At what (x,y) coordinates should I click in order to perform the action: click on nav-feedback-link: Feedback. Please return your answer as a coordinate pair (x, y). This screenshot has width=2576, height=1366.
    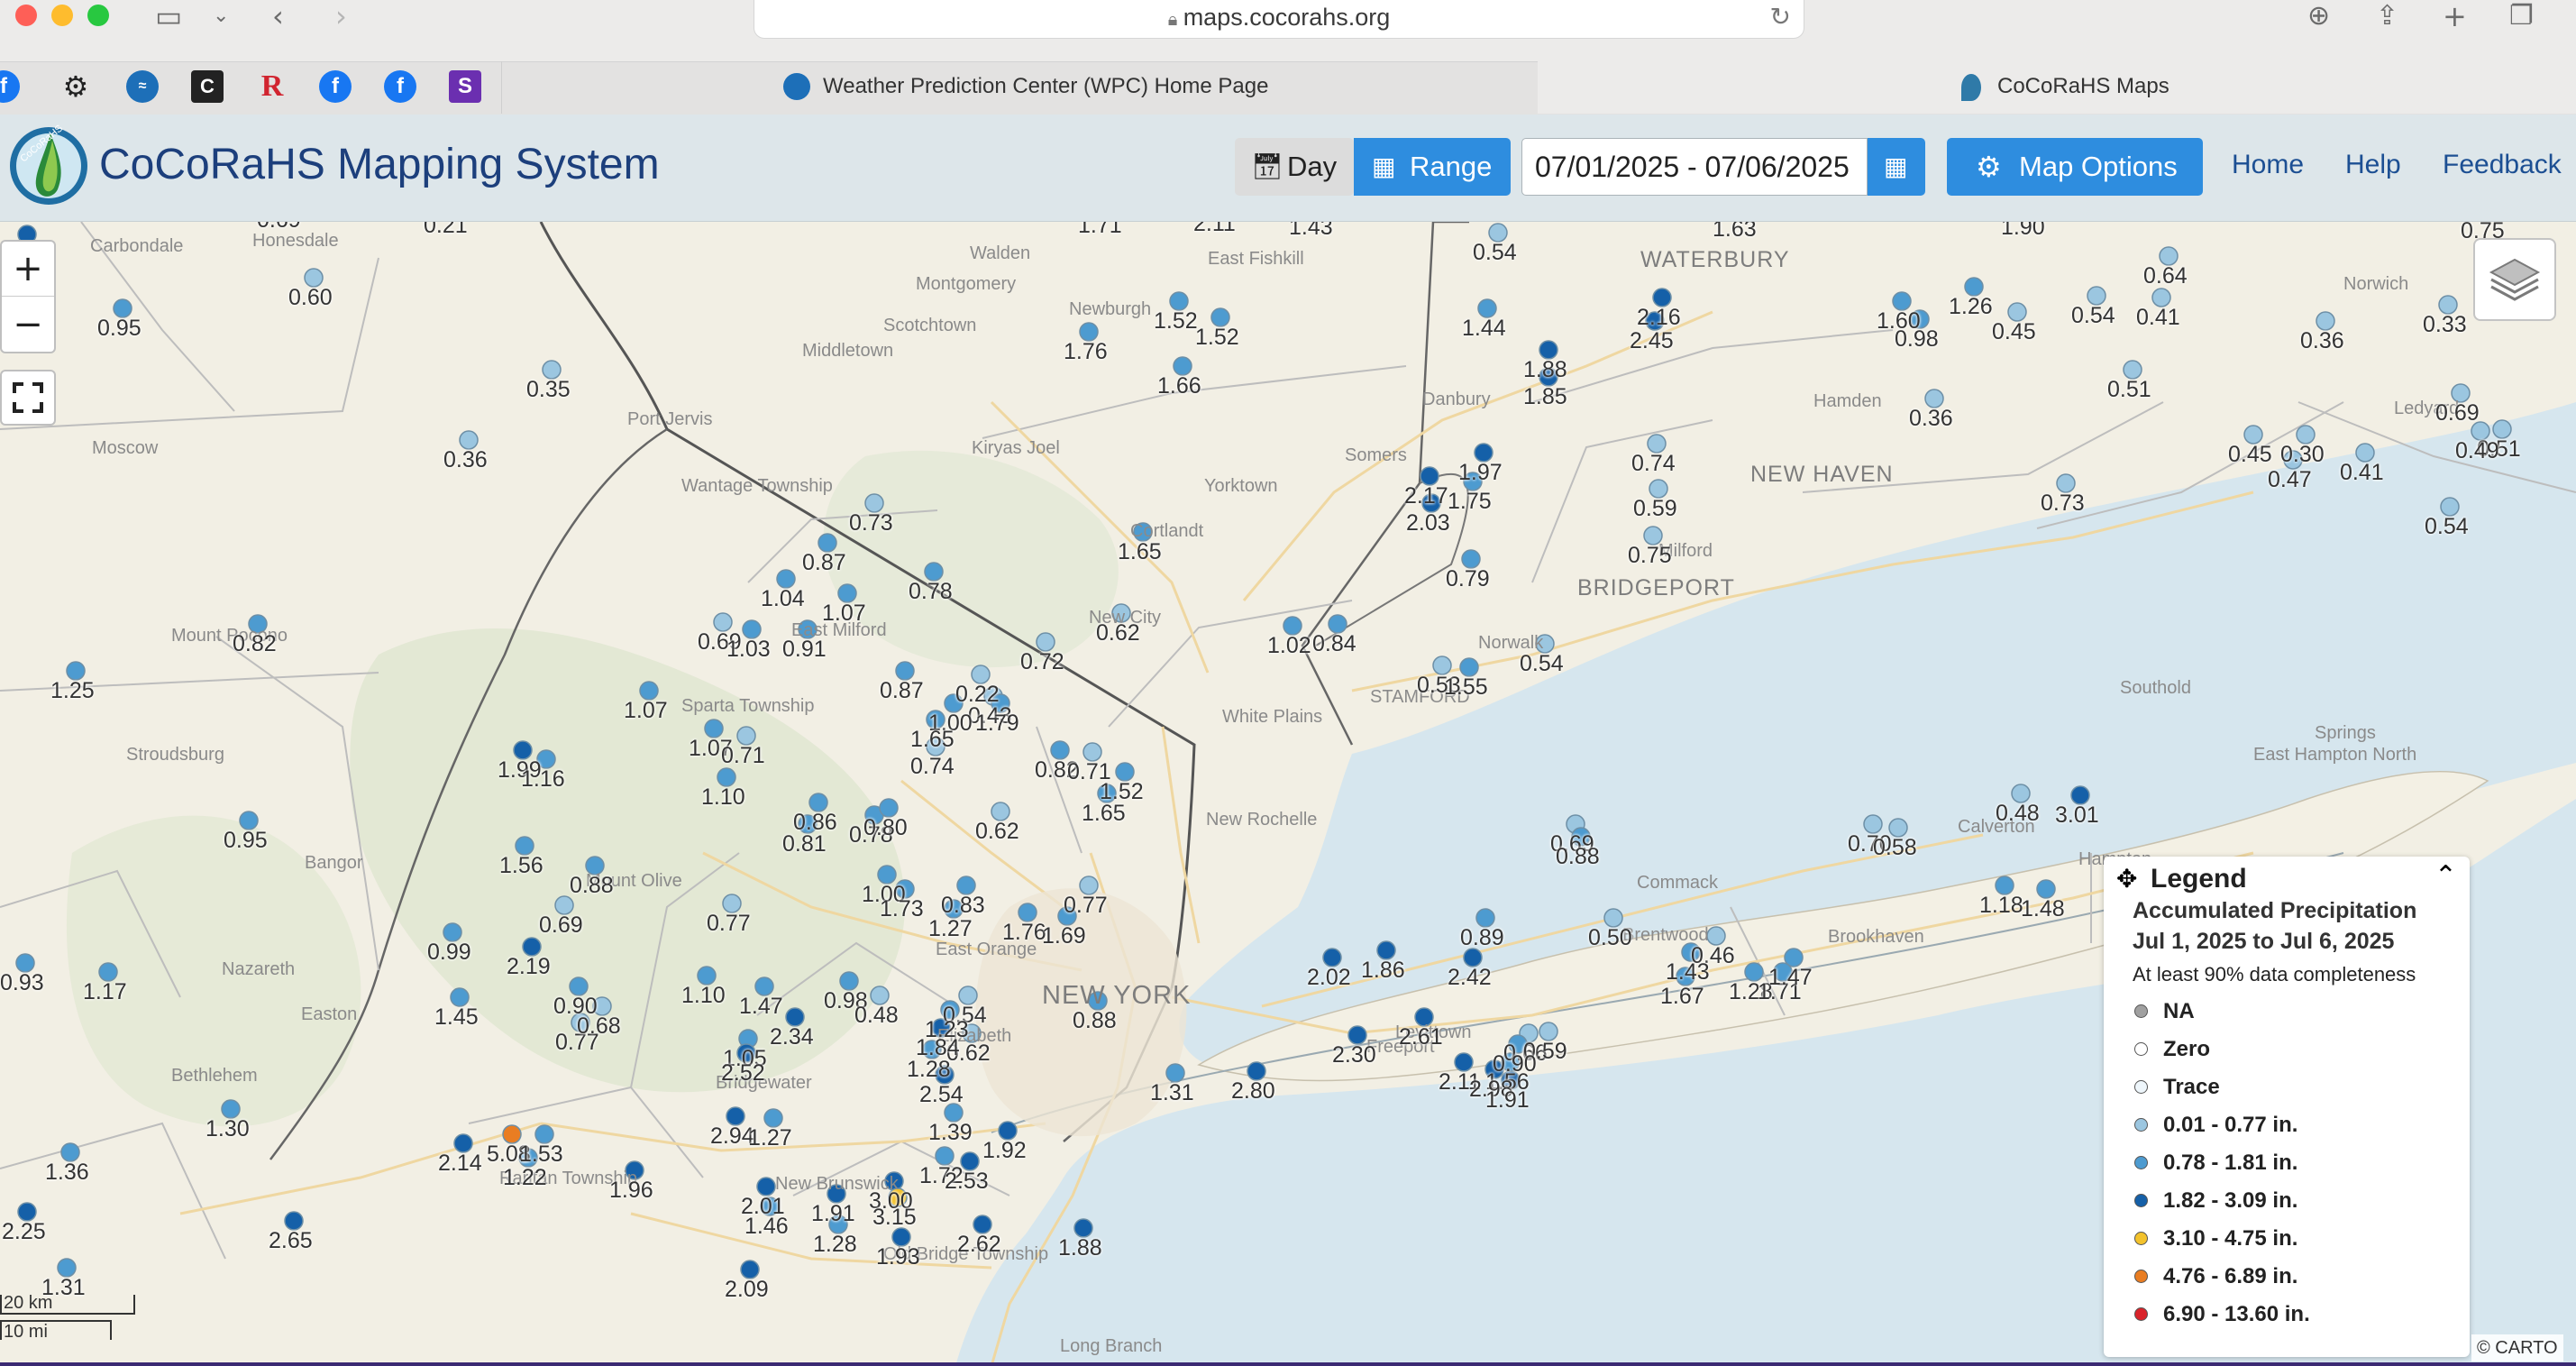
    Looking at the image, I should click on (2502, 165).